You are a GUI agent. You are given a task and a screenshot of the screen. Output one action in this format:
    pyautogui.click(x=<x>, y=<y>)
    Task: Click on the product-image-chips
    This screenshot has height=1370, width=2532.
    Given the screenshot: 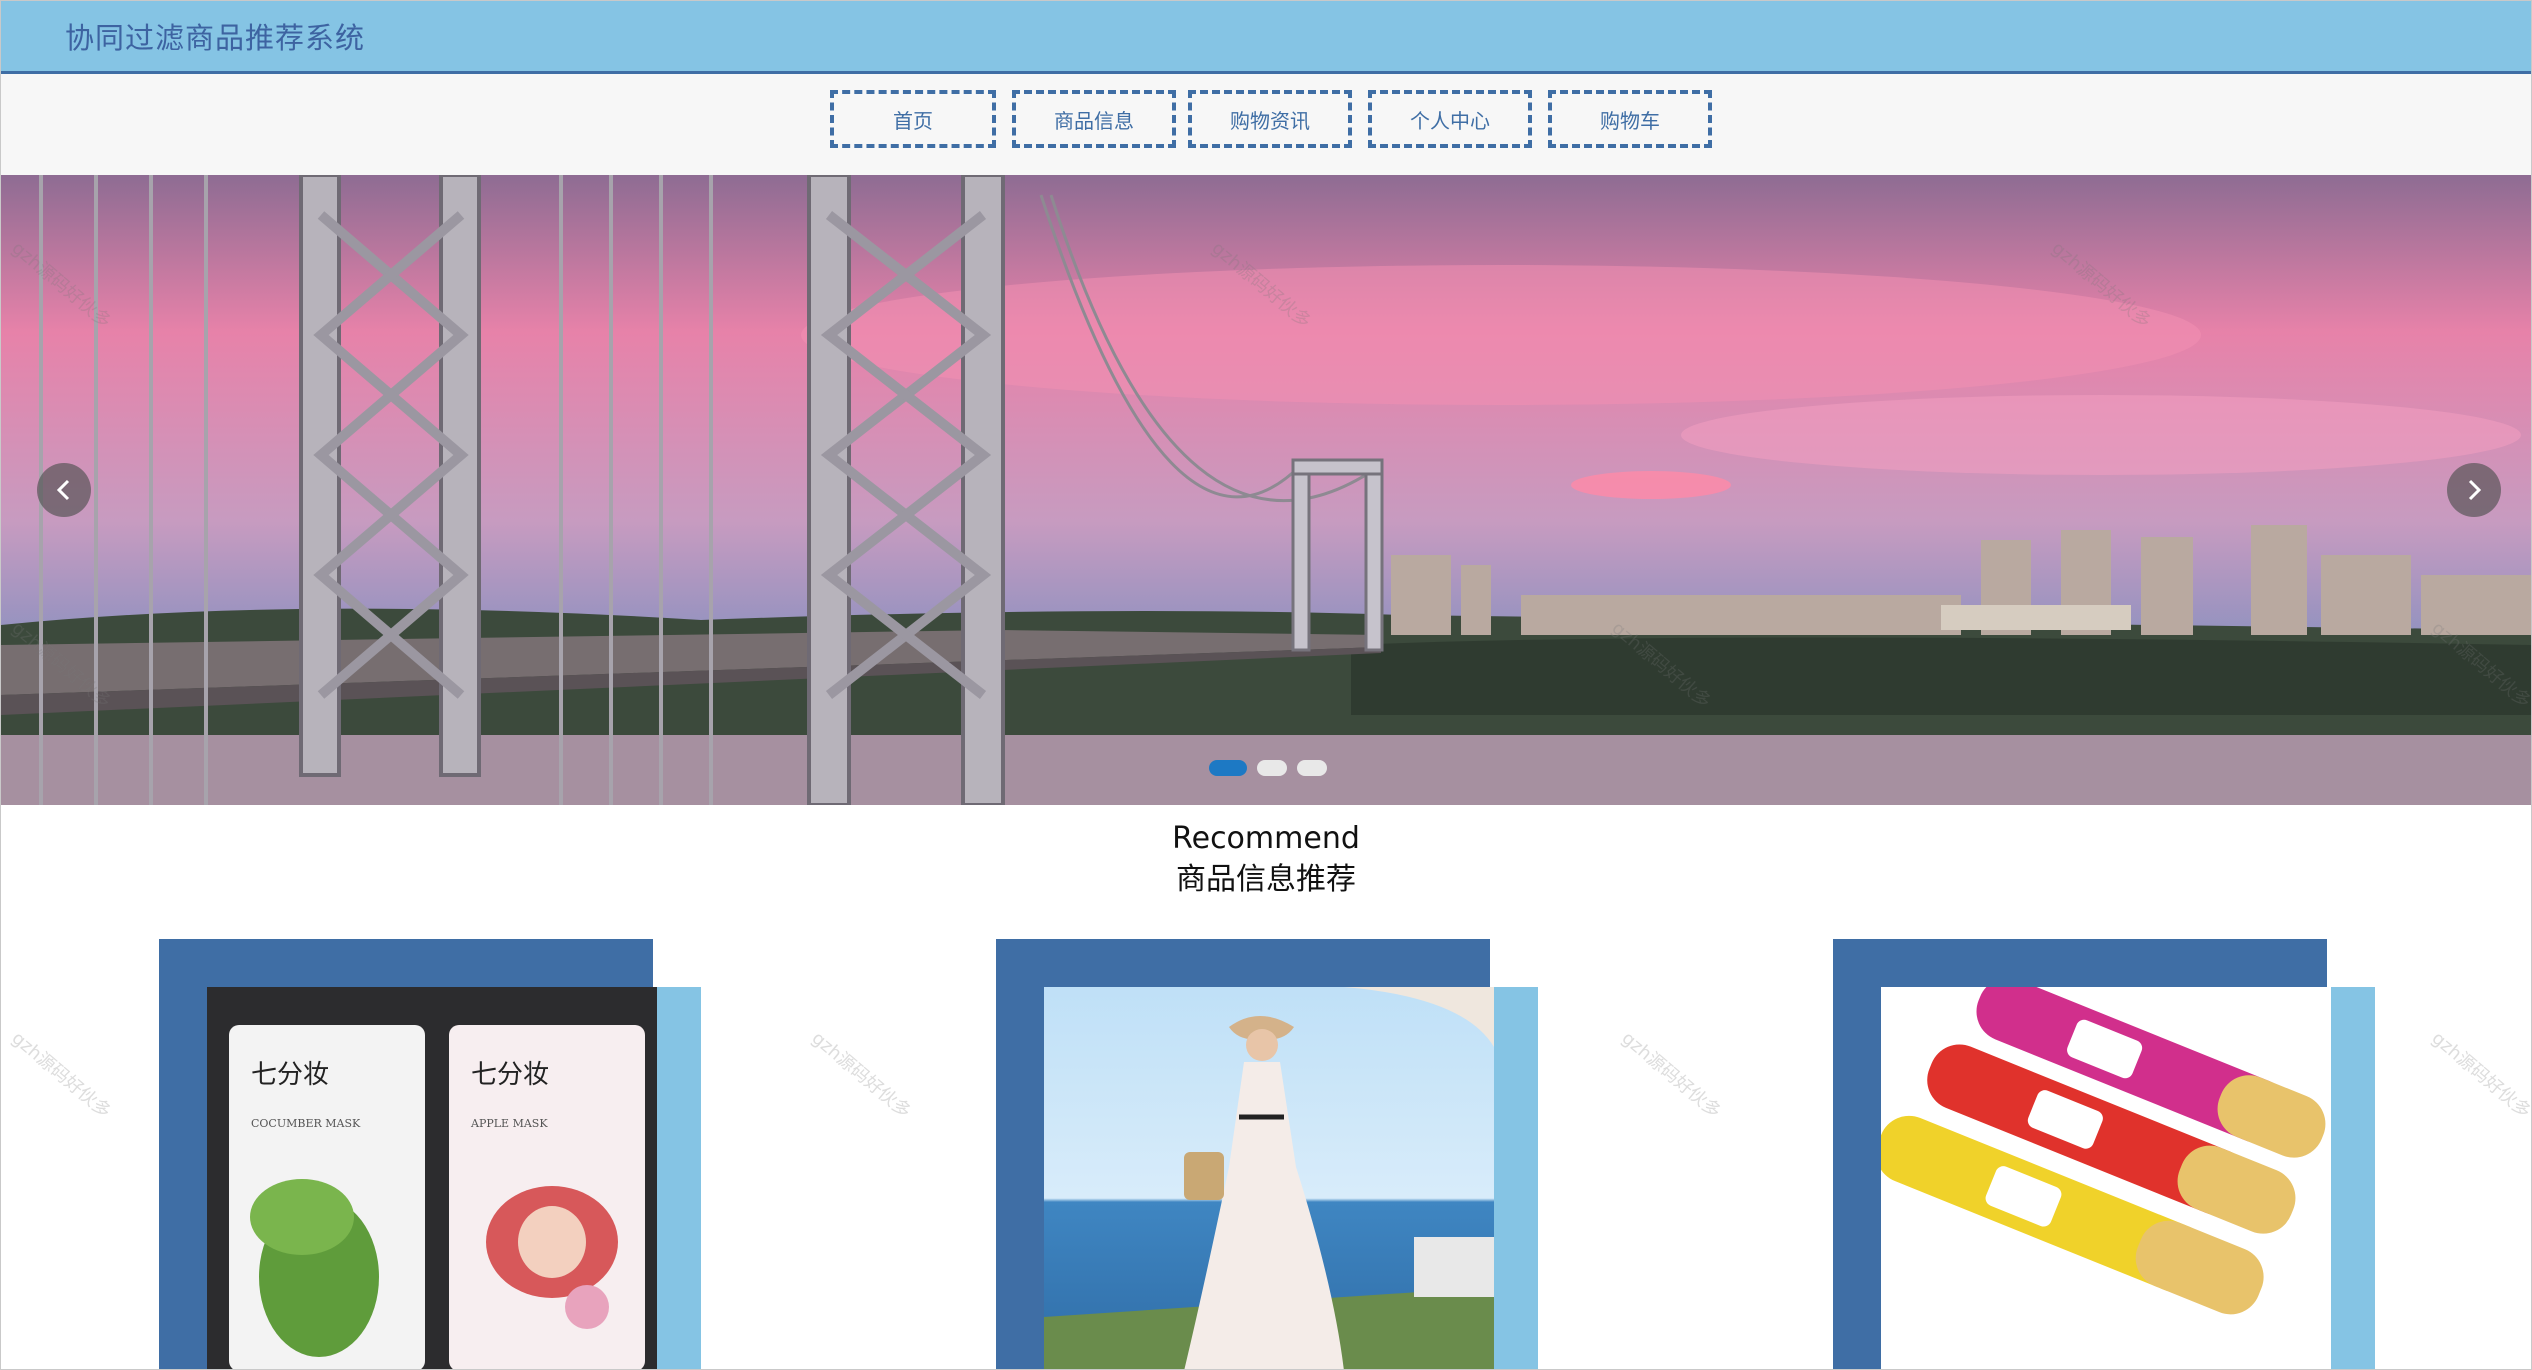 What is the action you would take?
    pyautogui.click(x=2106, y=1178)
    